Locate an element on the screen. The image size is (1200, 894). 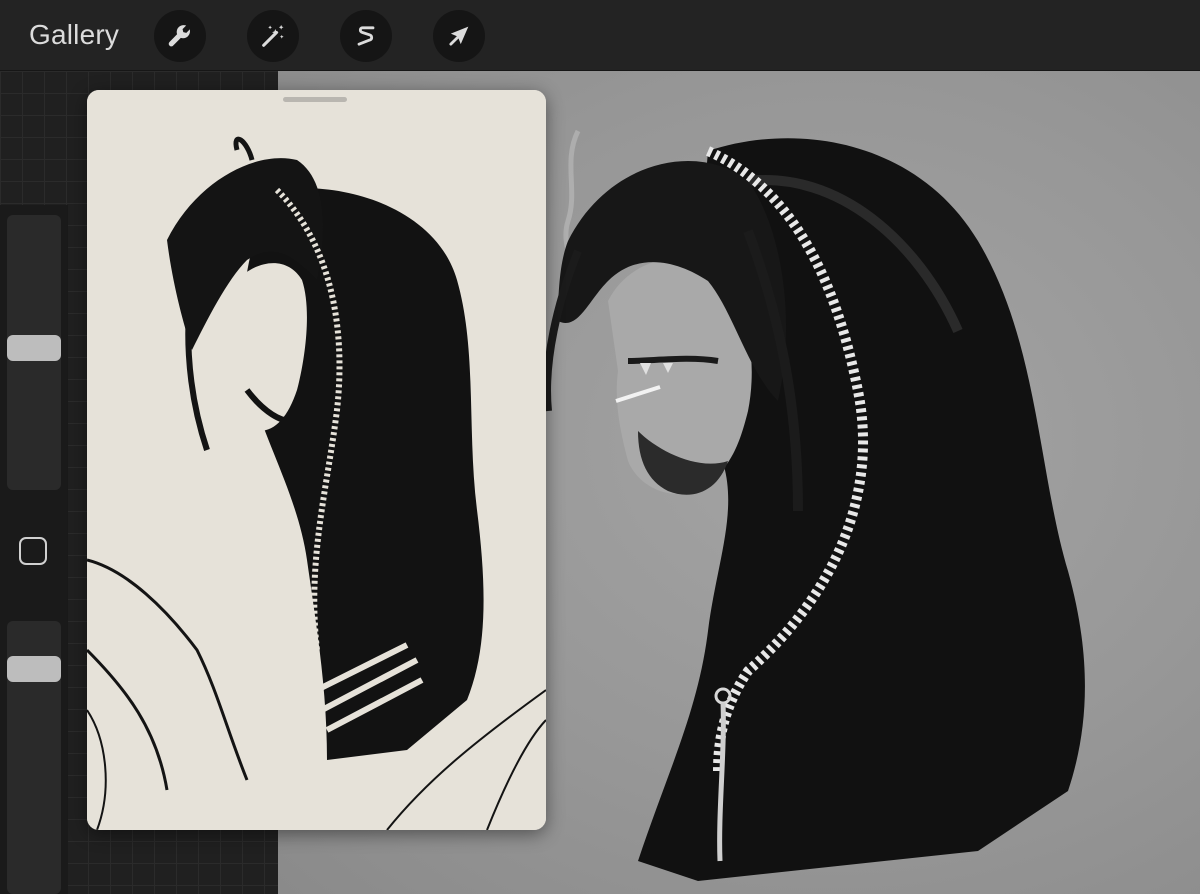
arrow-cursor-icon is located at coordinates (459, 36).